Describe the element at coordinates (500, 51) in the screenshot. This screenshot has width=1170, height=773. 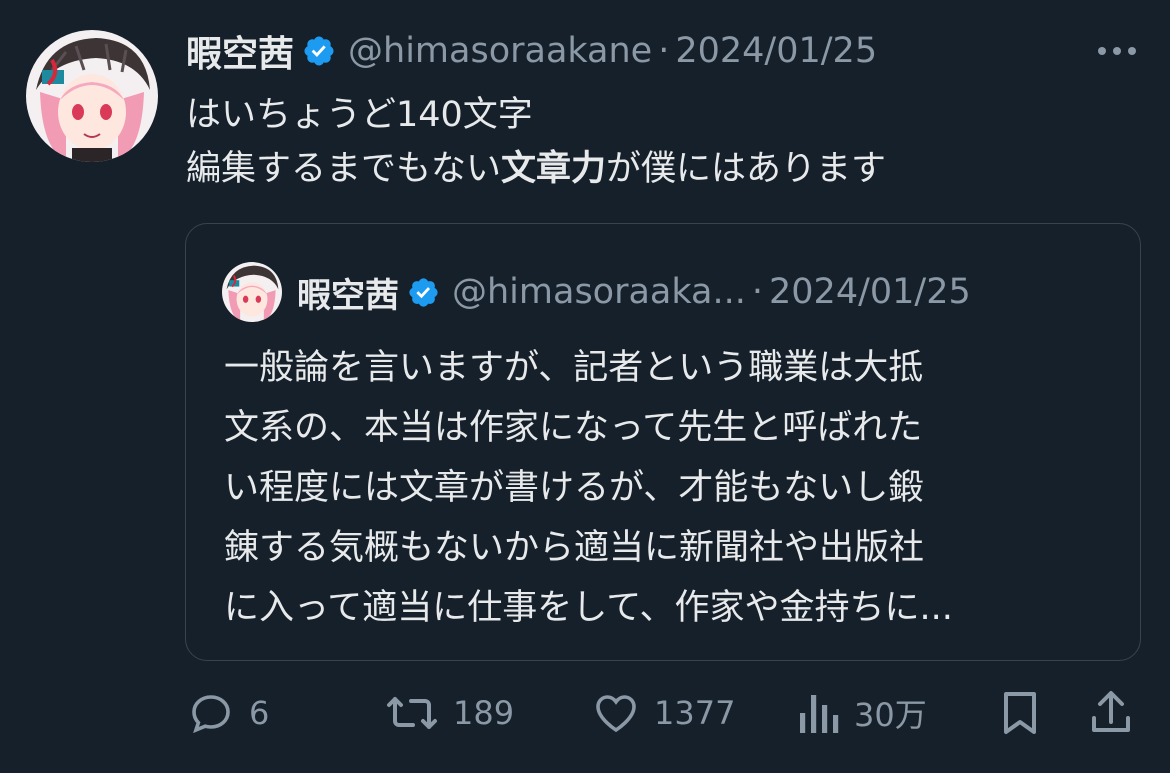
I see `author-handle: @himasoraakane` at that location.